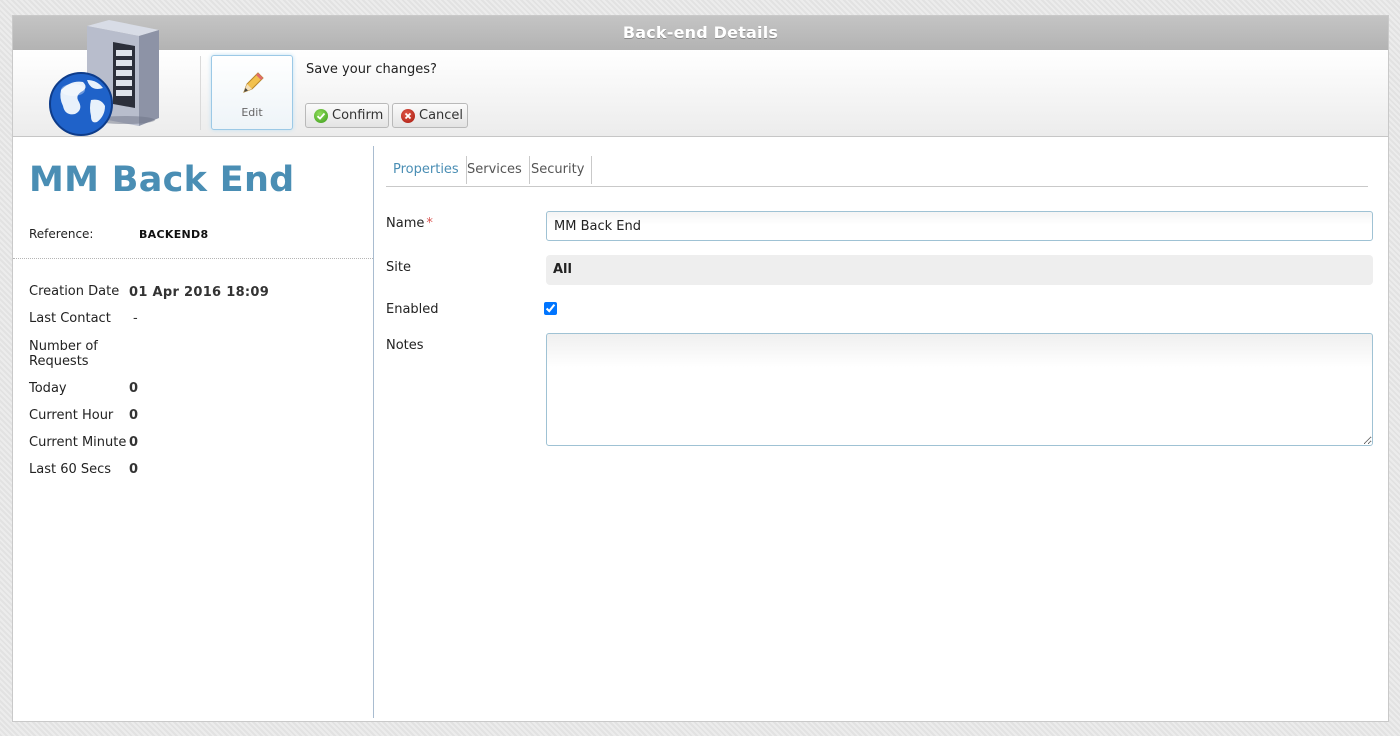 This screenshot has height=736, width=1400. Describe the element at coordinates (200, 93) in the screenshot. I see `toolbar-separator` at that location.